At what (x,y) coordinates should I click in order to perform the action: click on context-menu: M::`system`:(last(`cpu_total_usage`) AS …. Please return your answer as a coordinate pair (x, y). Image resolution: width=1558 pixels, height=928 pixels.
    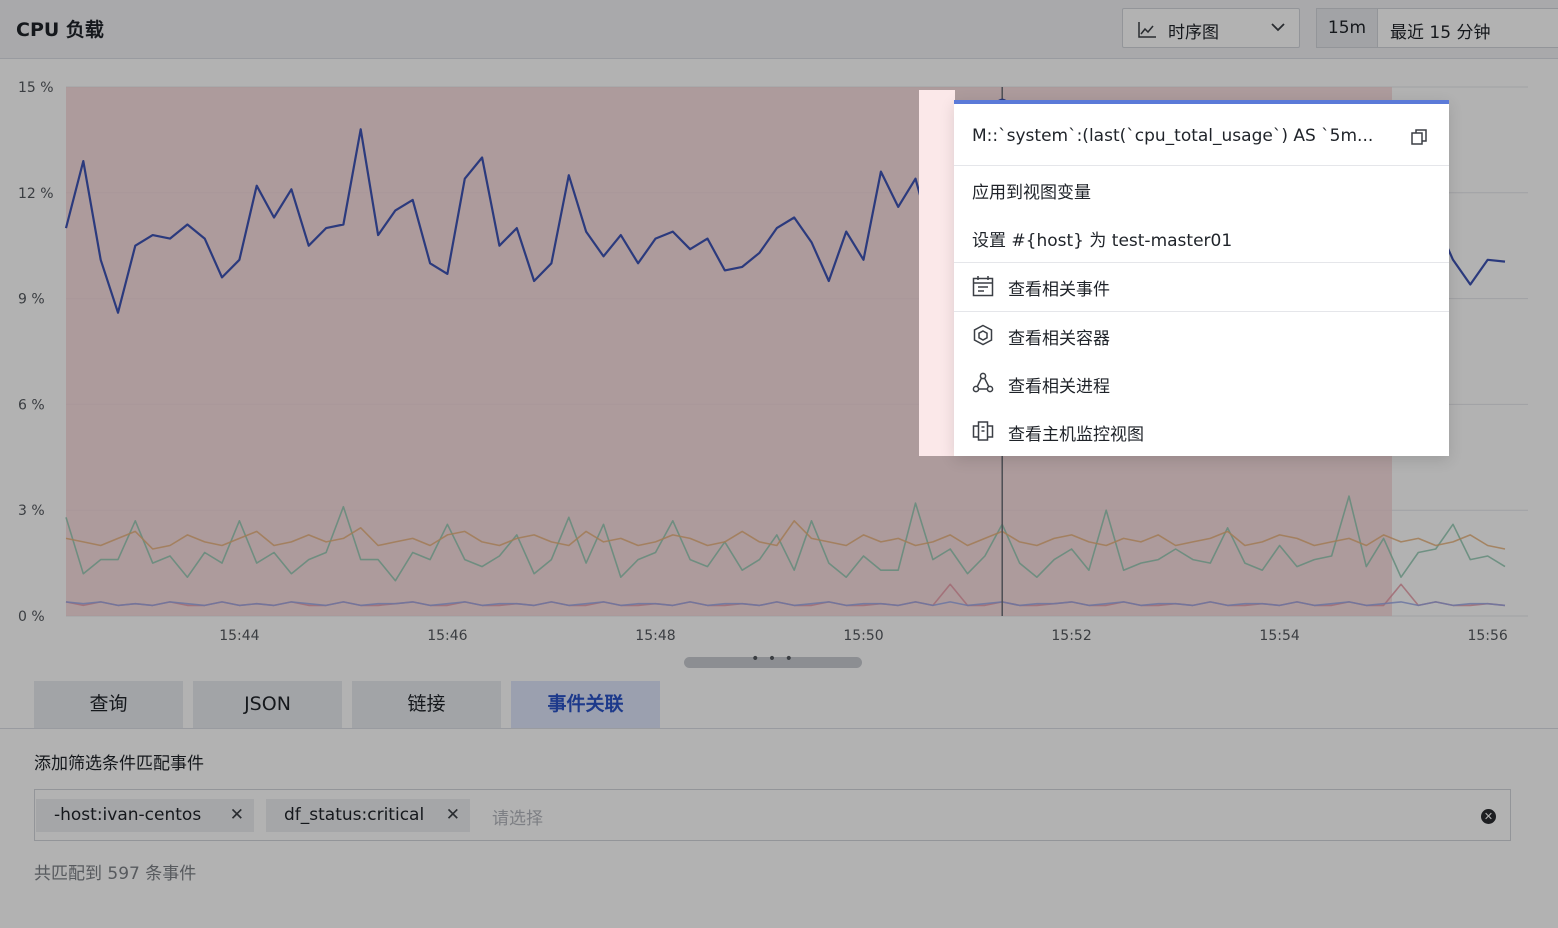
    Looking at the image, I should click on (1201, 278).